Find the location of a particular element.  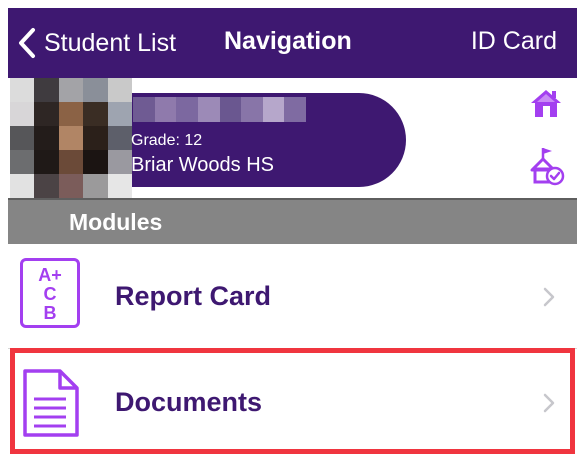

back-button: Student List is located at coordinates (97, 43).